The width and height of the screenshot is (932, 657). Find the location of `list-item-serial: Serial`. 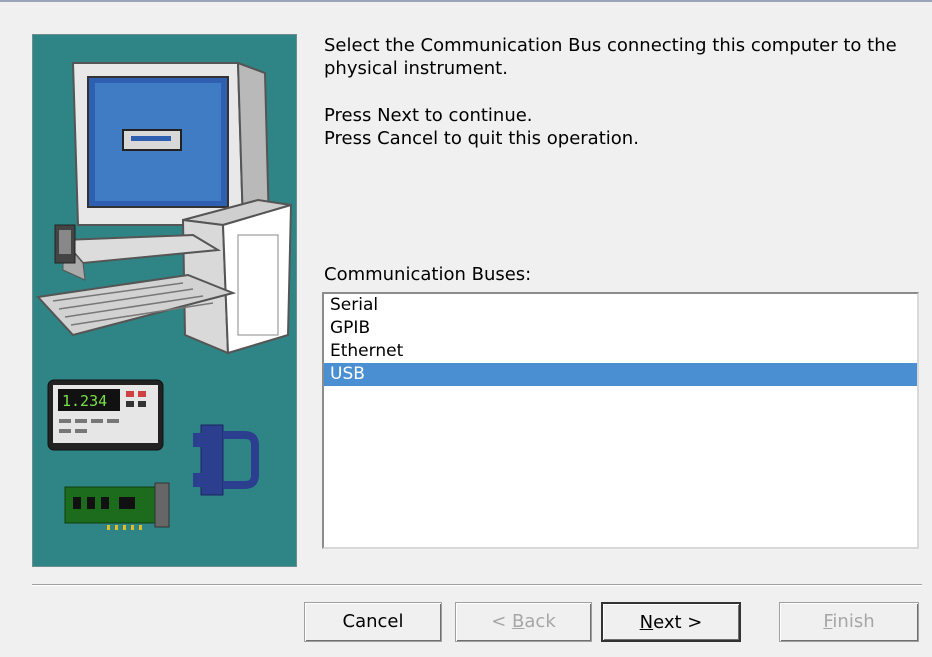

list-item-serial: Serial is located at coordinates (620, 305).